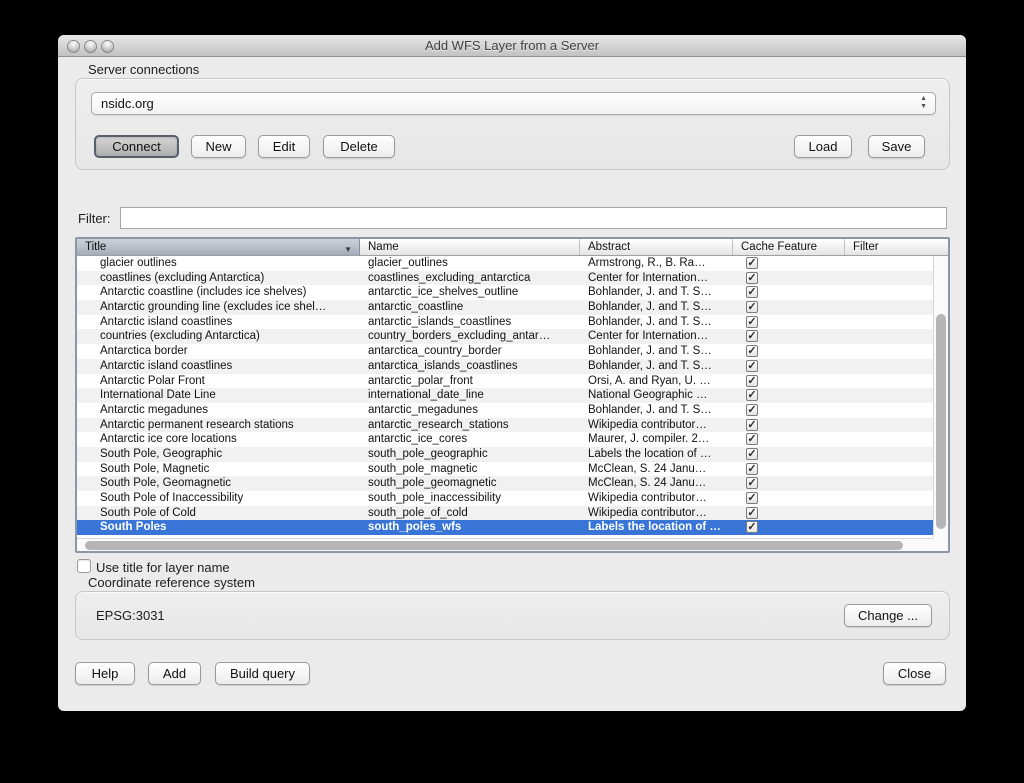  I want to click on filter-input, so click(533, 218).